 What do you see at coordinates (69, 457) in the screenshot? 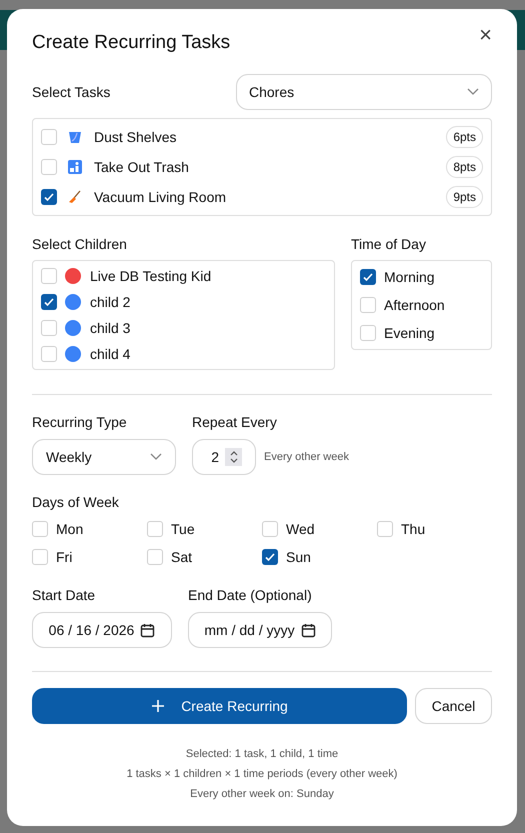
I see `select-value: Weekly` at bounding box center [69, 457].